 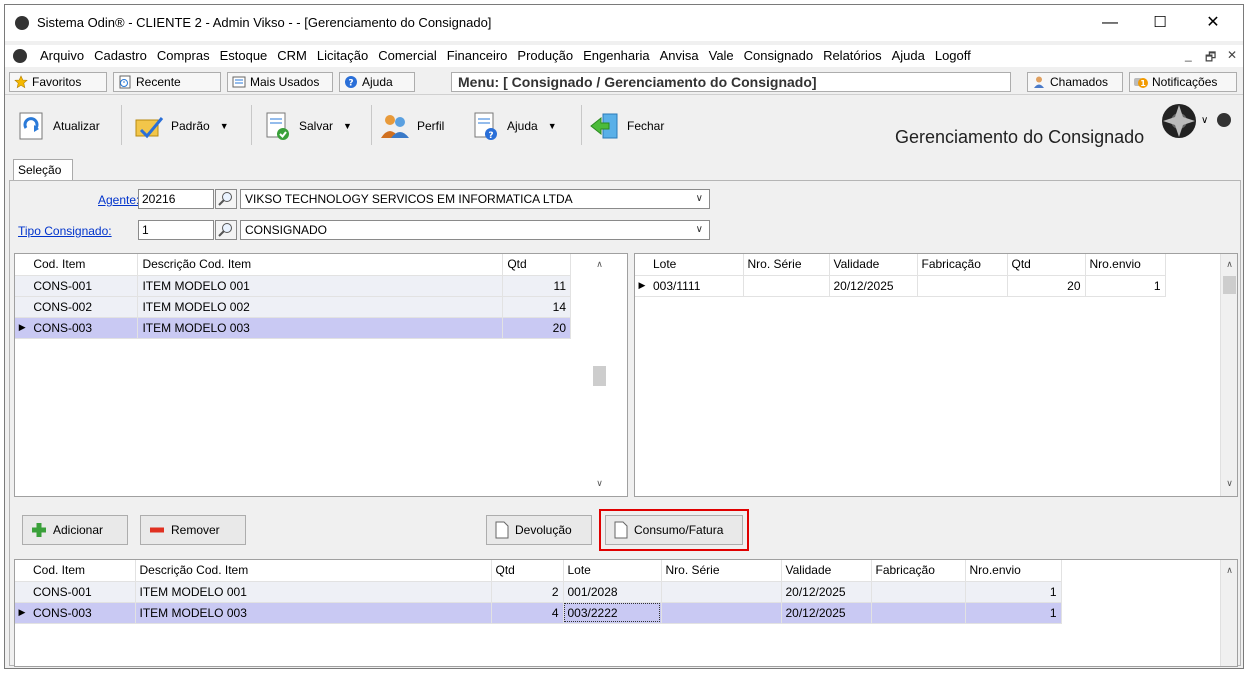 I want to click on table-row-selected: ▶ 003/1111 20/12/2025 20 1, so click(x=900, y=286).